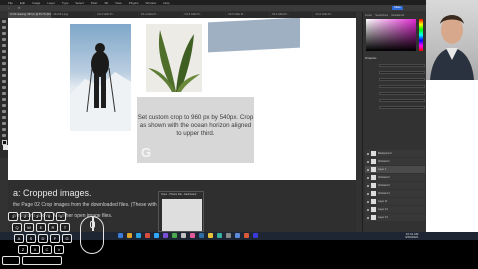 The image size is (478, 269). I want to click on marquee-tool-icon, so click(4, 27).